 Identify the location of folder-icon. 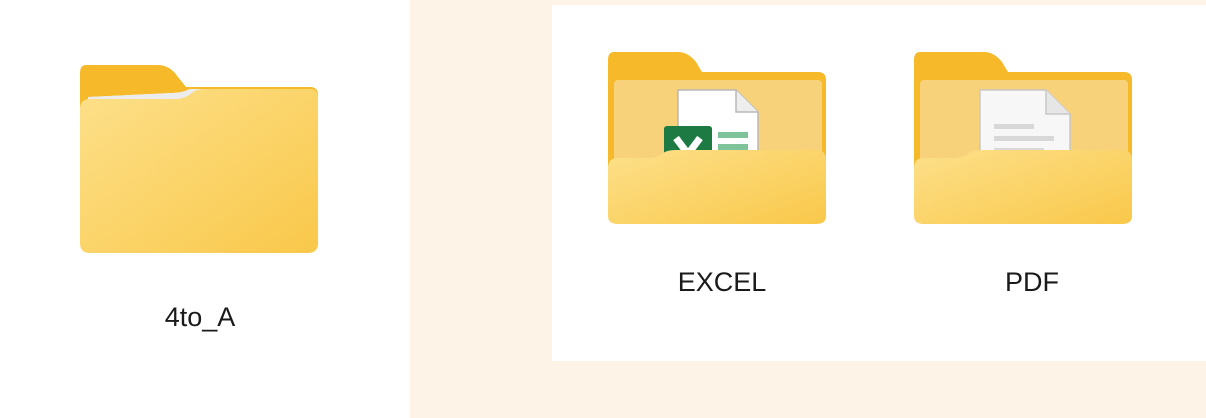
(199, 159).